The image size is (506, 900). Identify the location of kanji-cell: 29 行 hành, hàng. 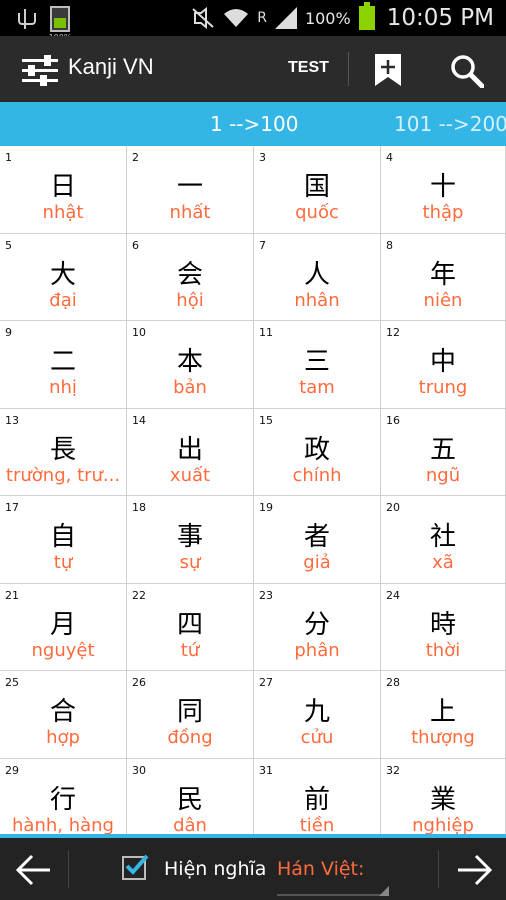
(63, 796).